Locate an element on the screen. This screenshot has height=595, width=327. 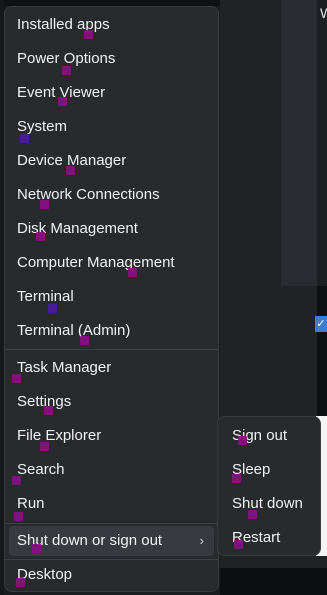
menu-item-desktop: Desktop is located at coordinates (111, 575).